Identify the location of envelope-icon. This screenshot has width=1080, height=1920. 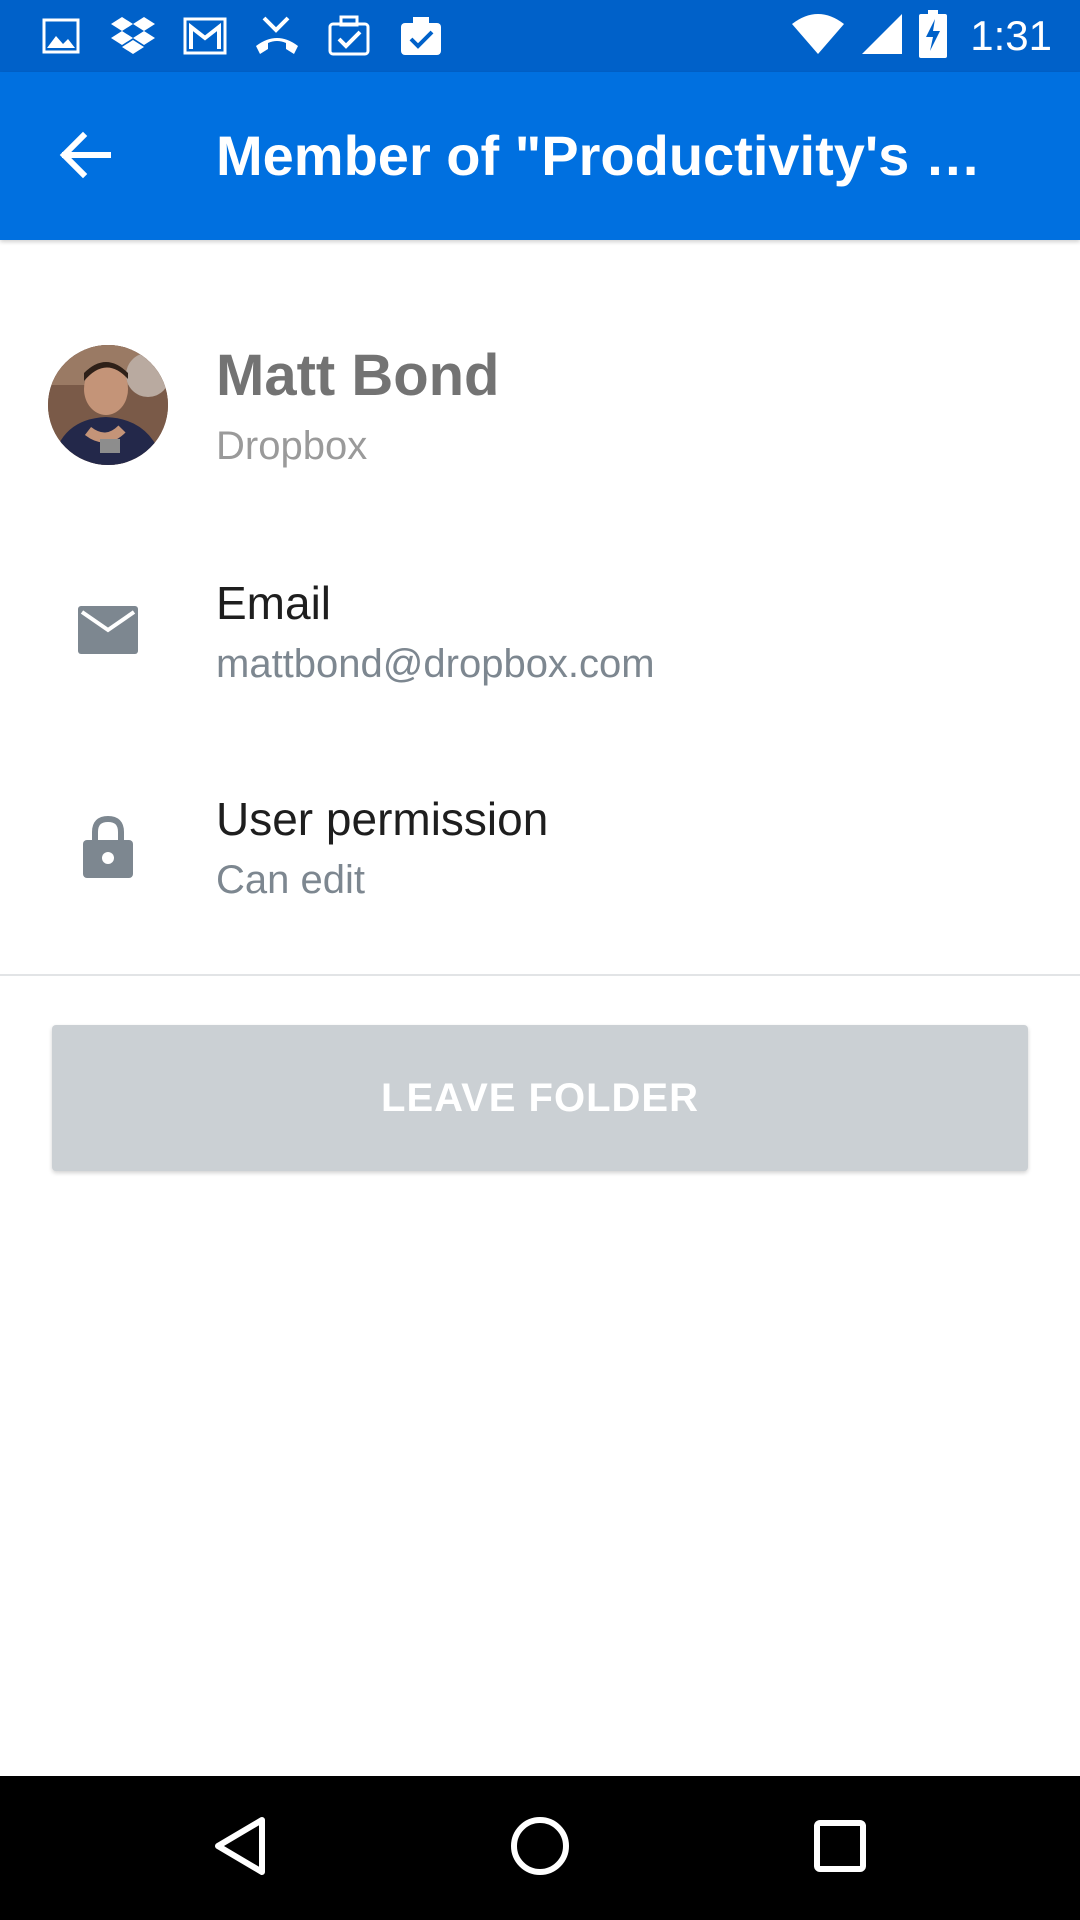
(108, 630).